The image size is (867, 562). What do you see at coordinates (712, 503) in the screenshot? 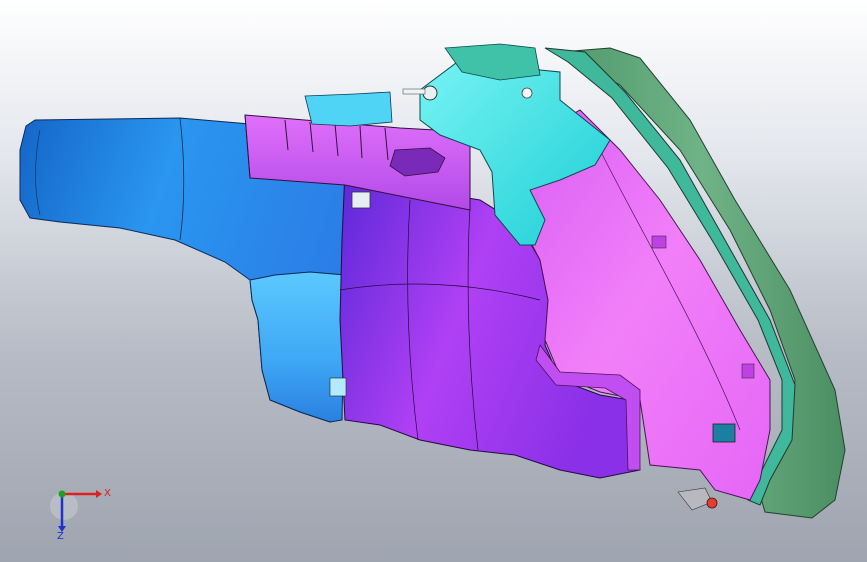
I see `screw-red` at bounding box center [712, 503].